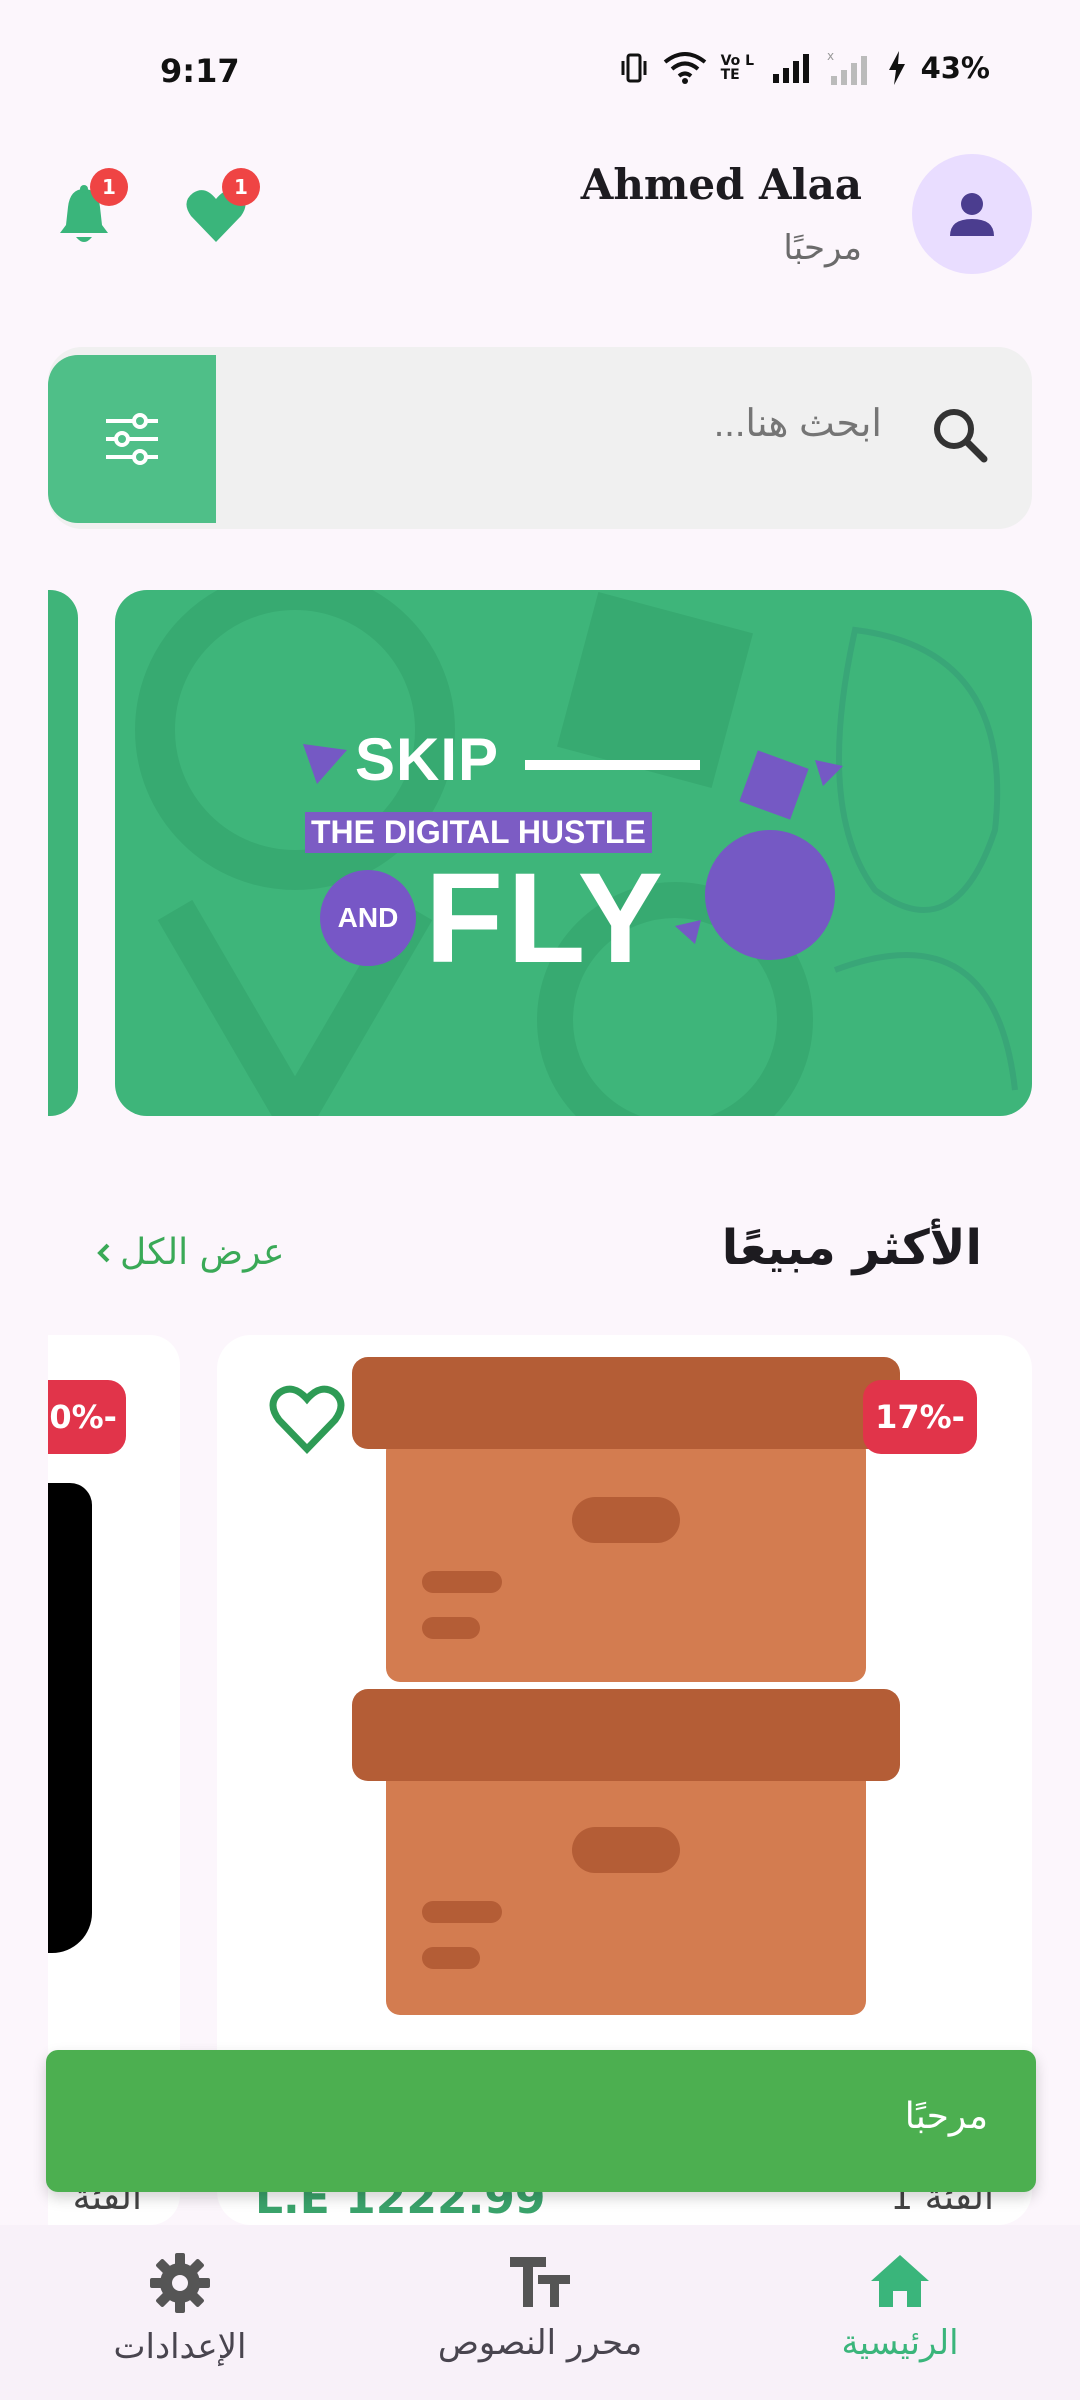 The width and height of the screenshot is (1080, 2400). What do you see at coordinates (851, 1248) in the screenshot?
I see `best-sellers-title: الأكثر مبيعًا` at bounding box center [851, 1248].